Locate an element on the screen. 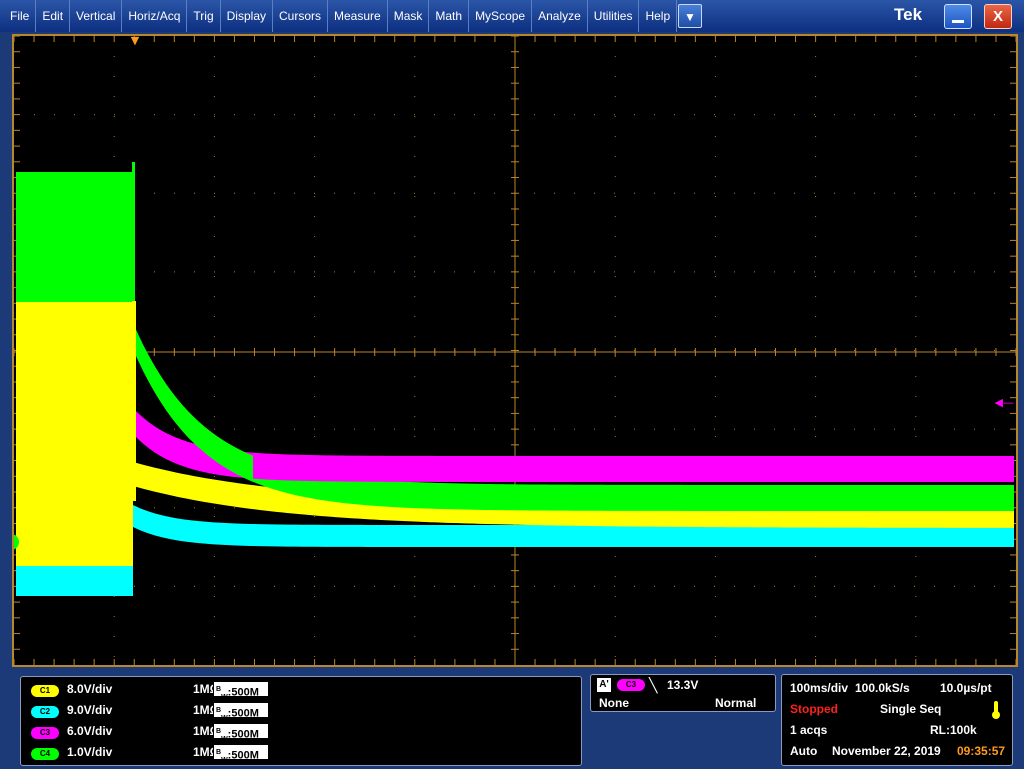 This screenshot has width=1024, height=769. ch1-step-edge is located at coordinates (134, 401).